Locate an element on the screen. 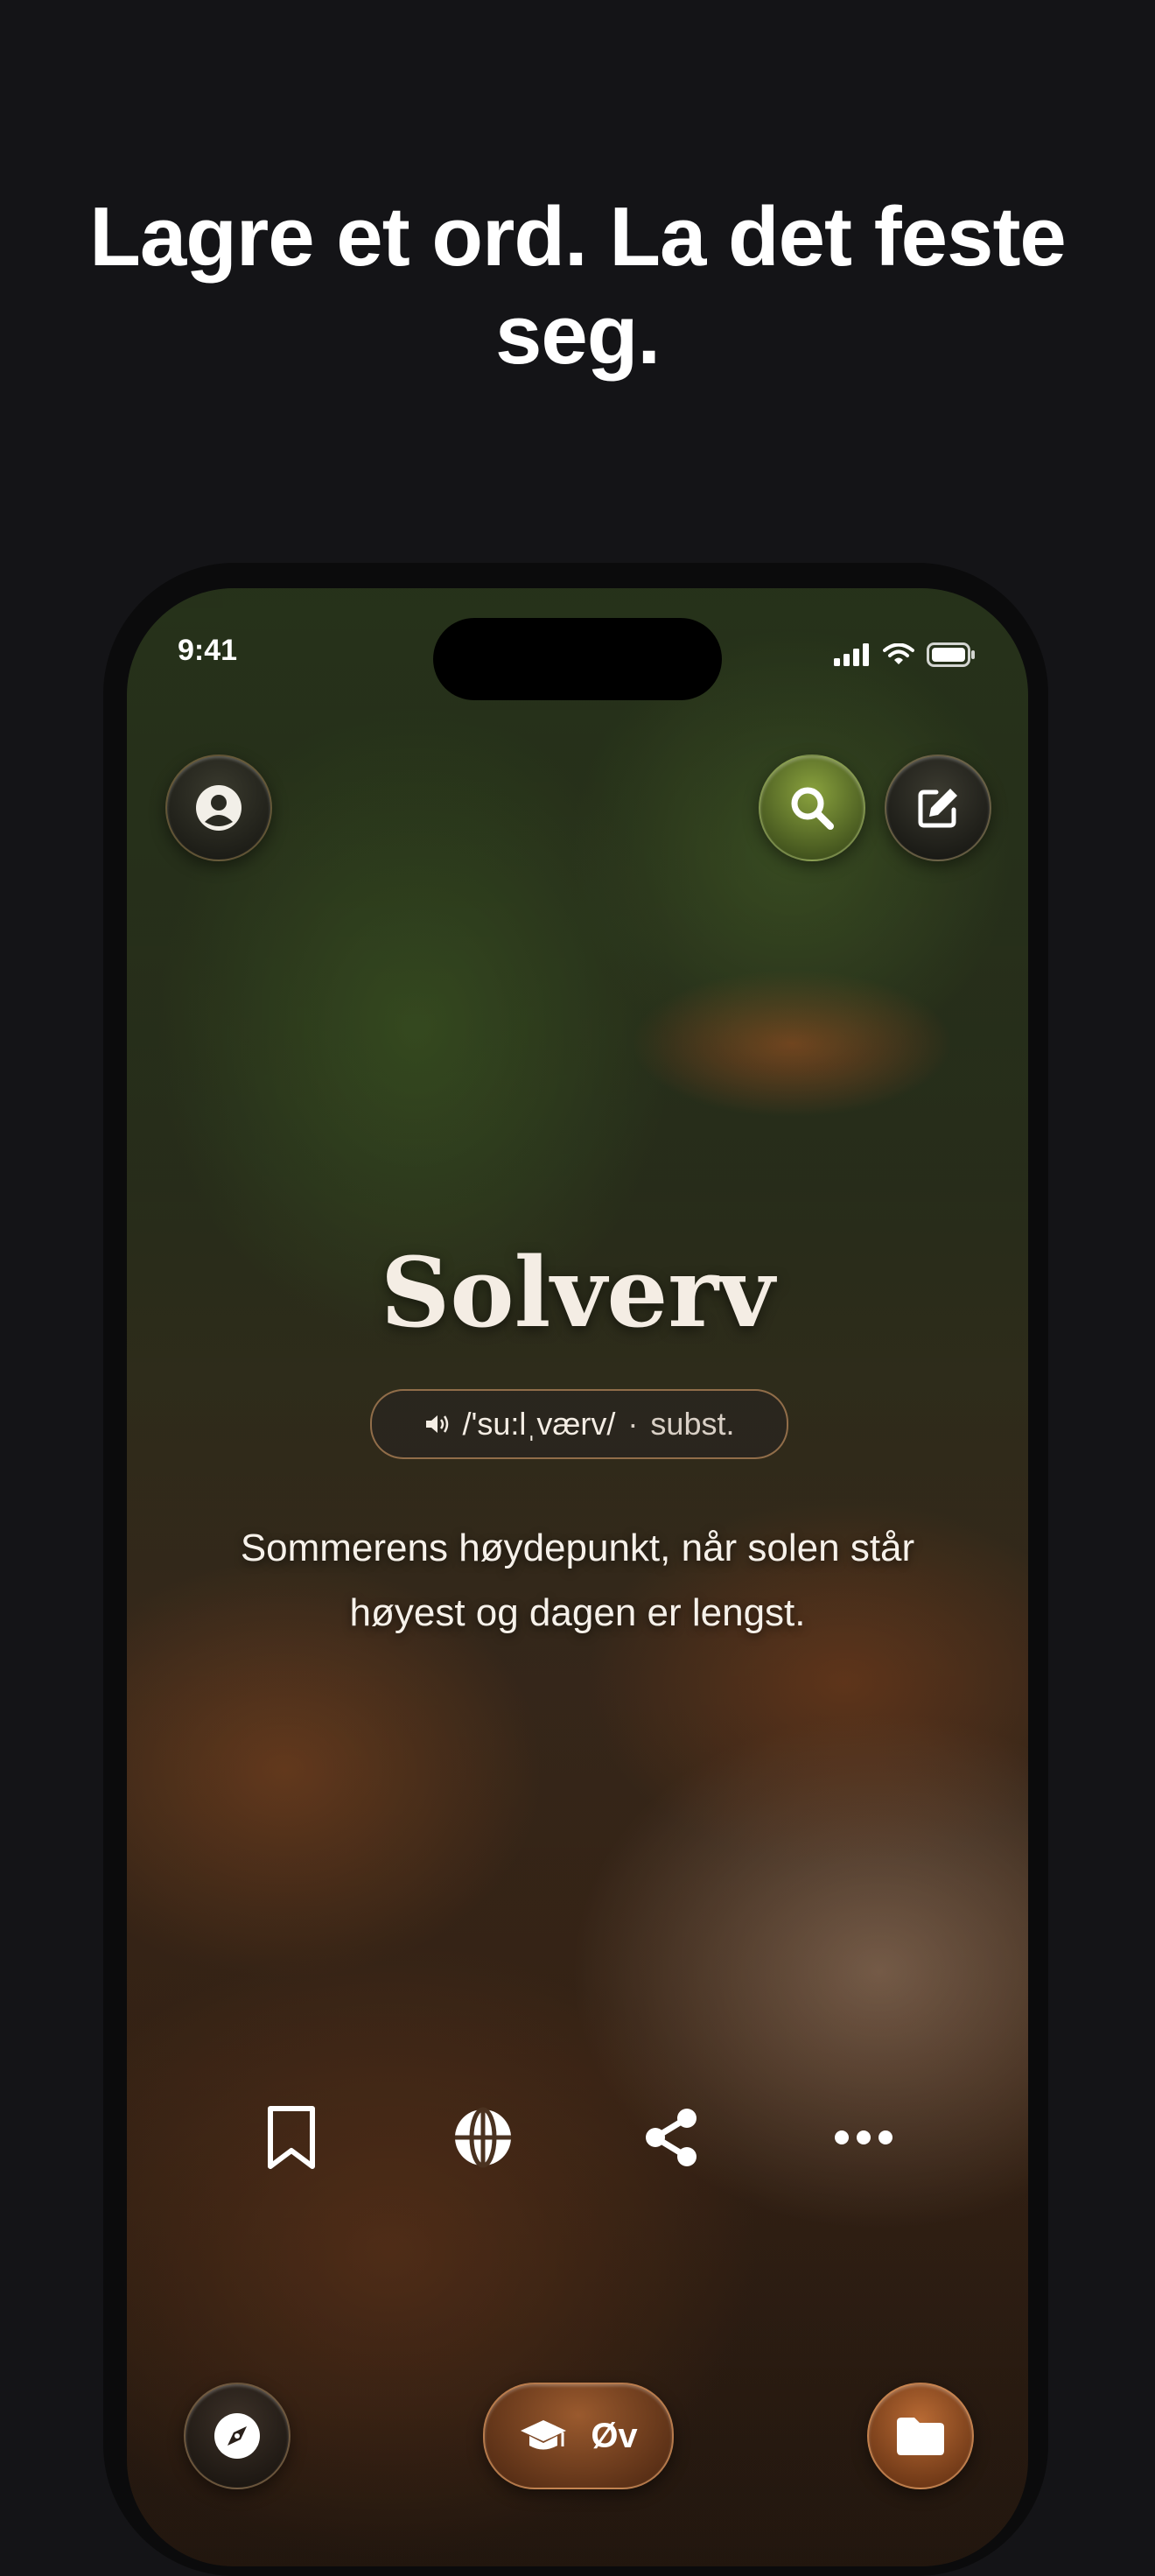  discover-button is located at coordinates (237, 2436).